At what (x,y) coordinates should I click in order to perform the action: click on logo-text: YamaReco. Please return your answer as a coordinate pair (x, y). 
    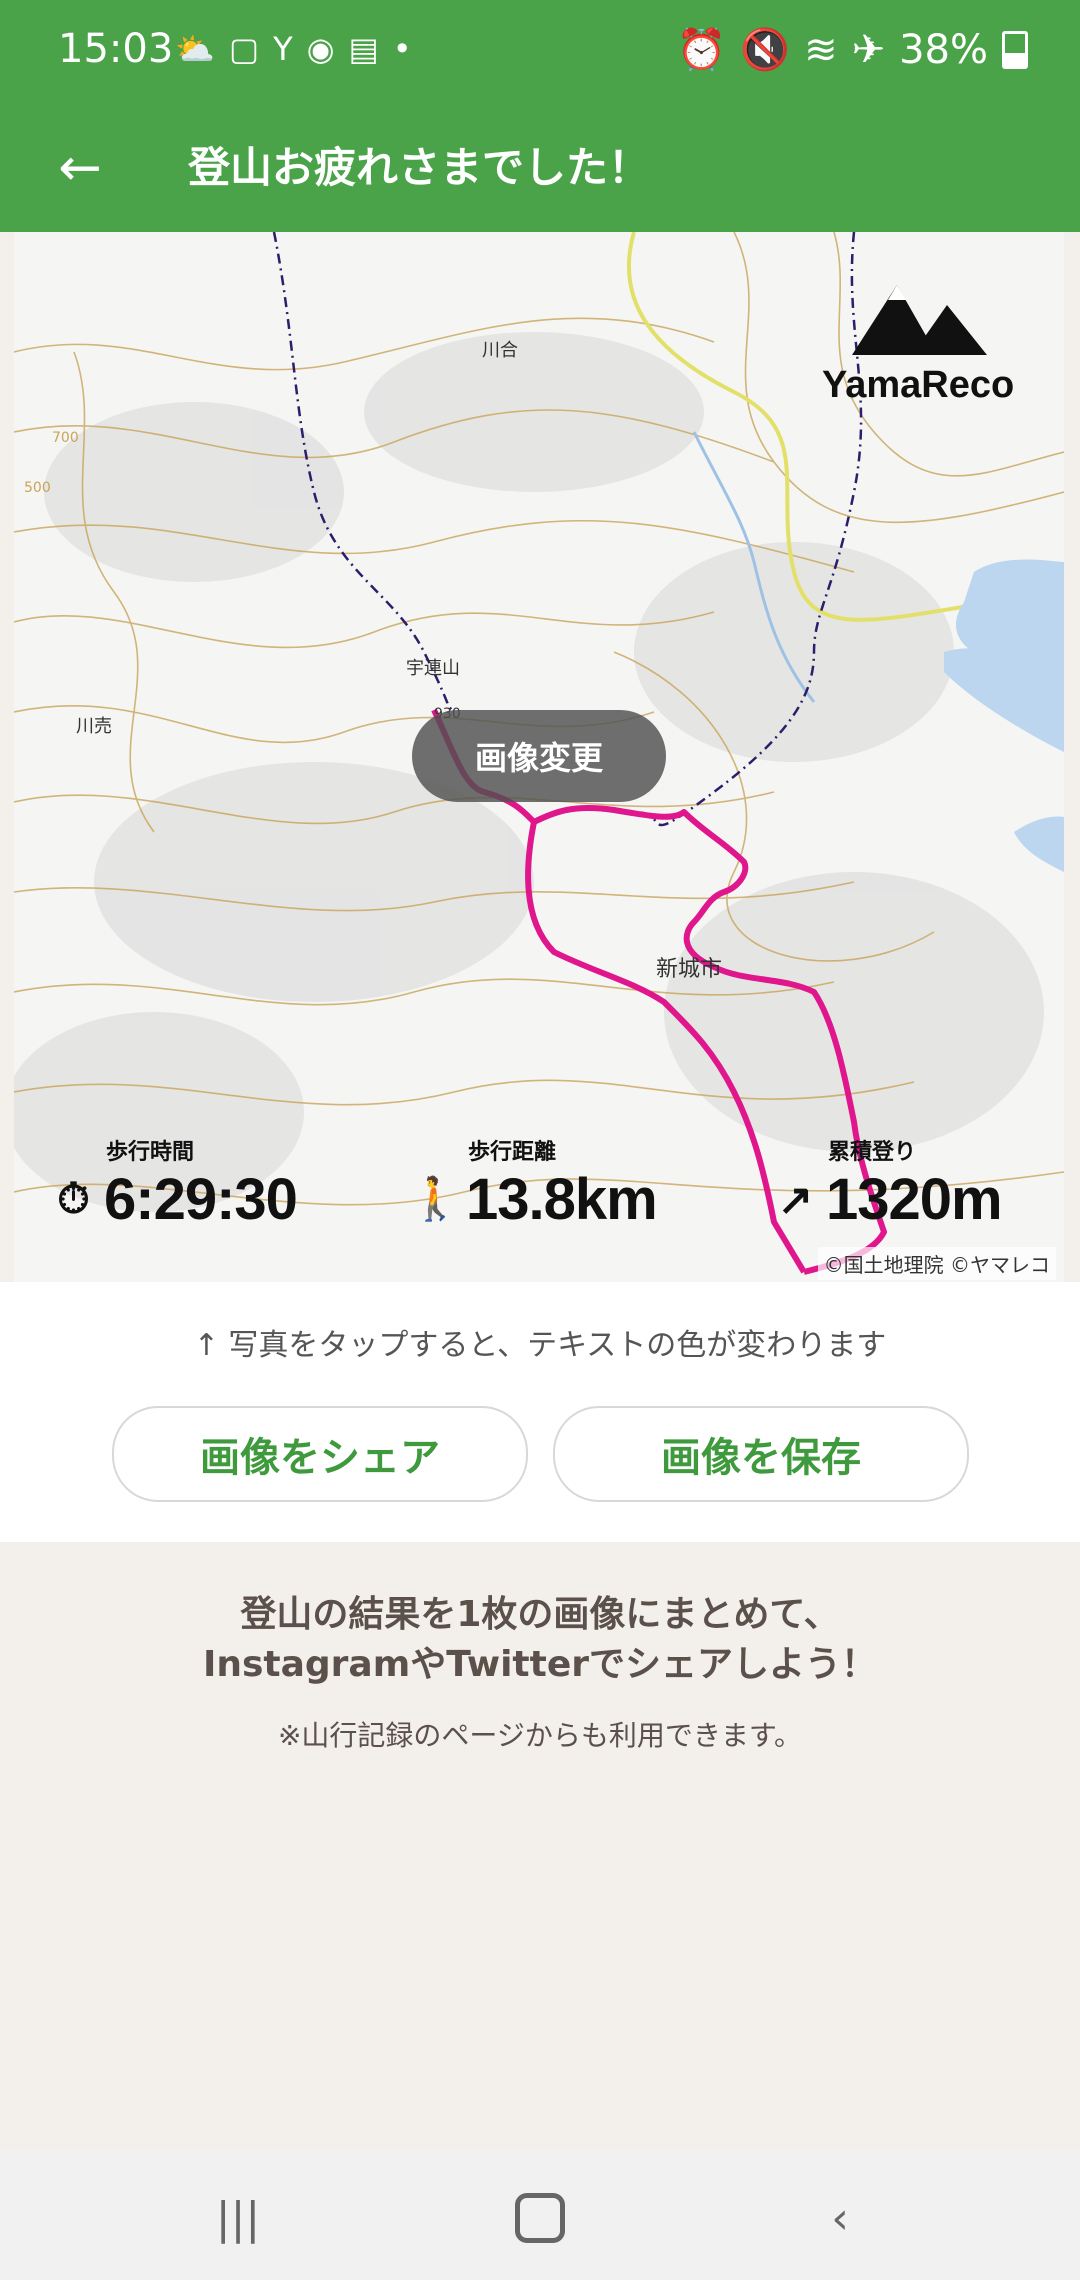
    Looking at the image, I should click on (918, 385).